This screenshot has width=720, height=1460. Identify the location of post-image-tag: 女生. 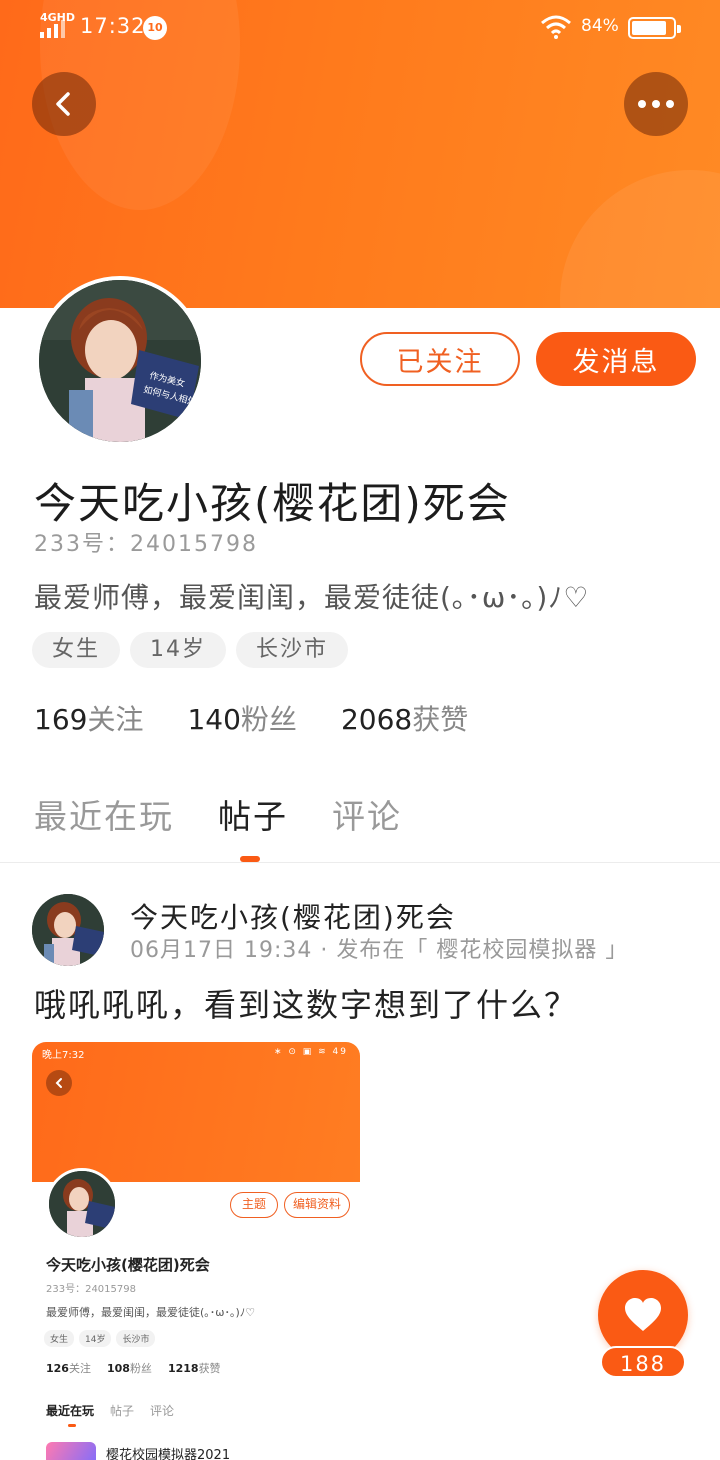
(59, 1338).